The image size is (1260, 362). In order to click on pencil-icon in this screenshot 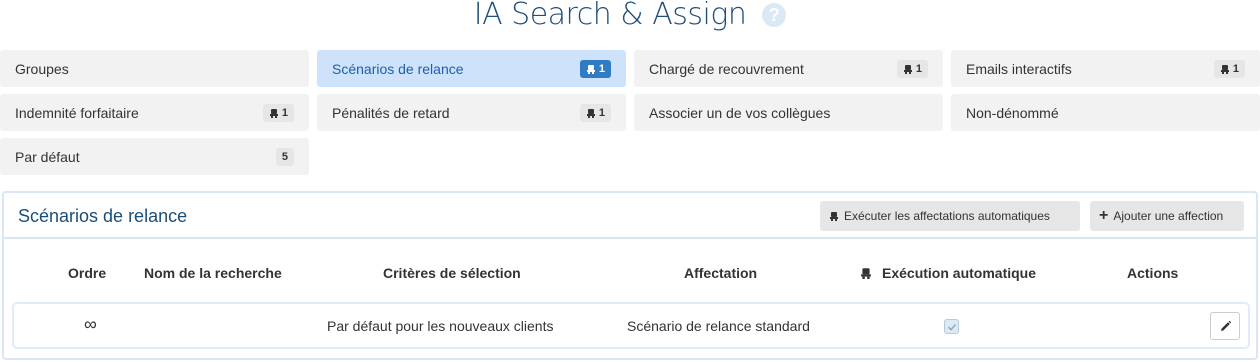, I will do `click(1225, 325)`.